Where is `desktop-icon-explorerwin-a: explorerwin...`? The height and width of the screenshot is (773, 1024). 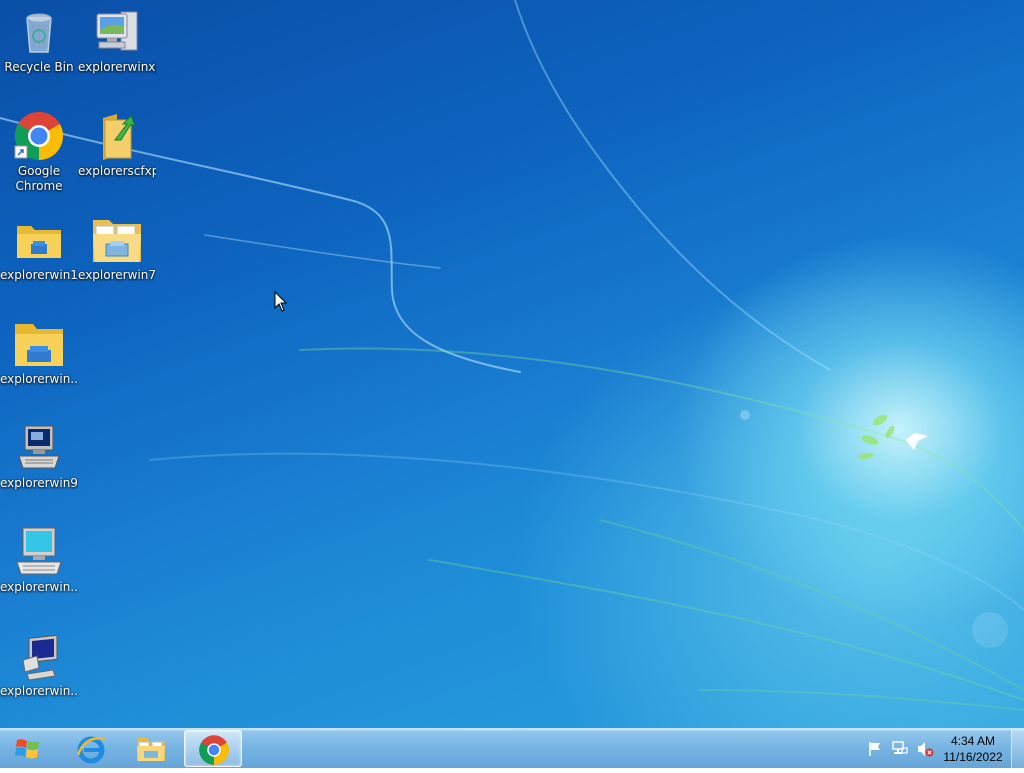
desktop-icon-explorerwin-a: explorerwin... is located at coordinates (39, 350).